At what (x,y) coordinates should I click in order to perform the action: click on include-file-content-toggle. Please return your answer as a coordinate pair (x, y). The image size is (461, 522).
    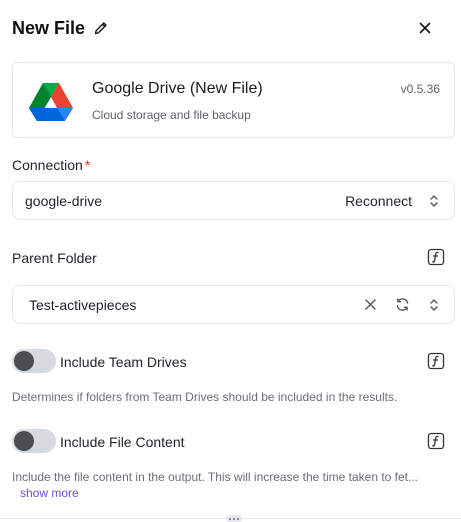
    Looking at the image, I should click on (34, 441).